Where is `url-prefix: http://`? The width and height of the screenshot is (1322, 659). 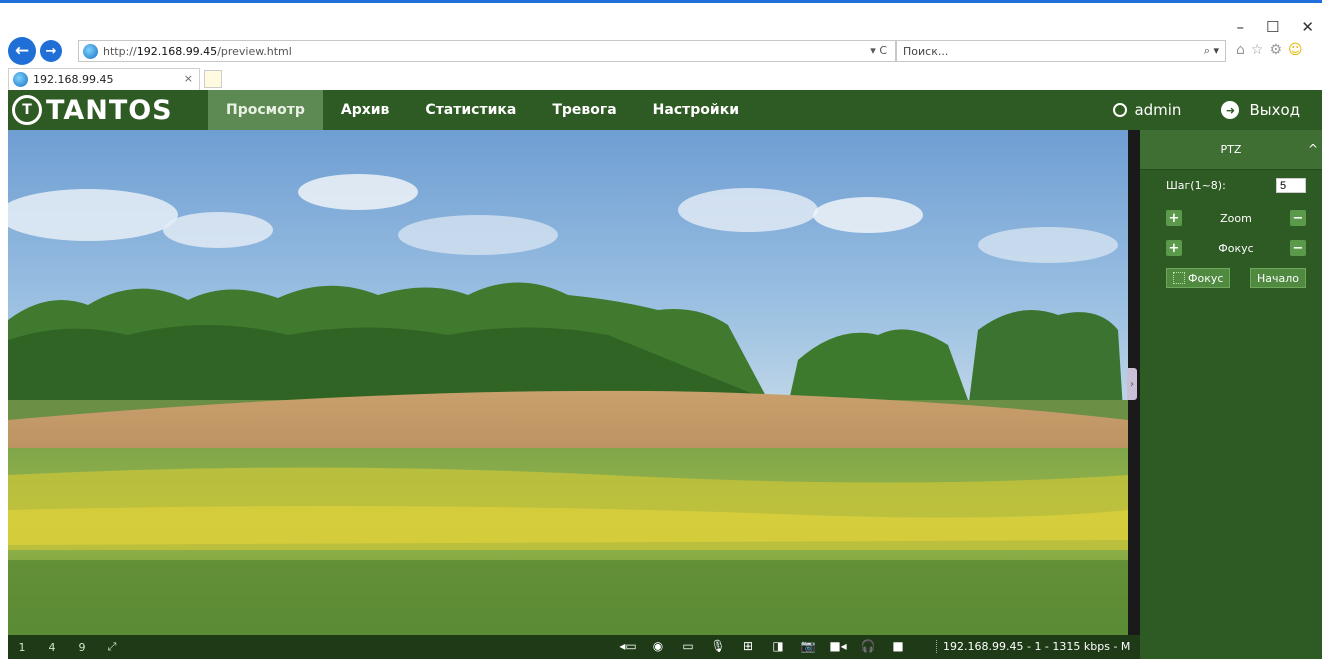
url-prefix: http:// is located at coordinates (120, 51).